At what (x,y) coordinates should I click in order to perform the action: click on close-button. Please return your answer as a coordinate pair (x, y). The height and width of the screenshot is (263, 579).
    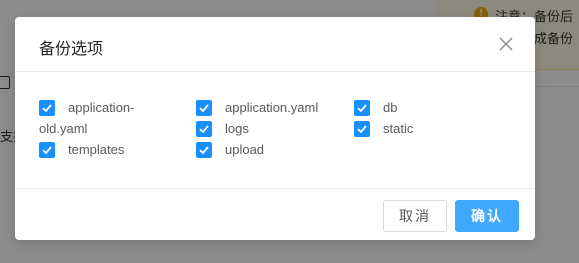
    Looking at the image, I should click on (506, 44).